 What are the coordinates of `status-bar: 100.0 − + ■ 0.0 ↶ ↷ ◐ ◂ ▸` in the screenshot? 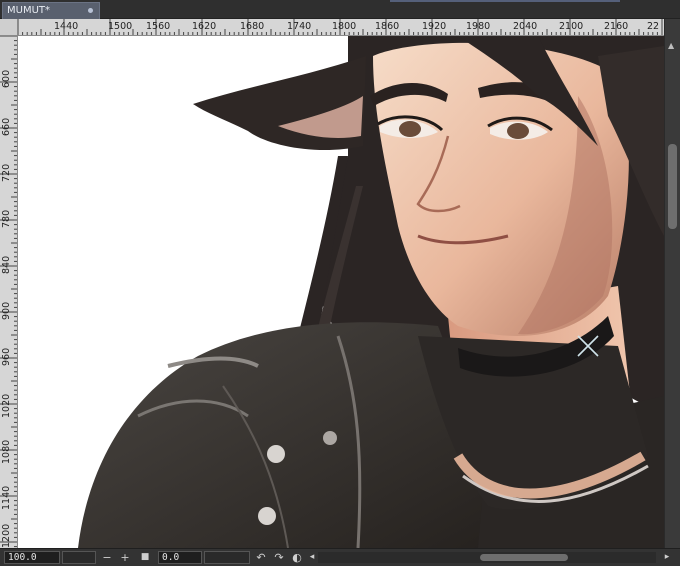 It's located at (340, 557).